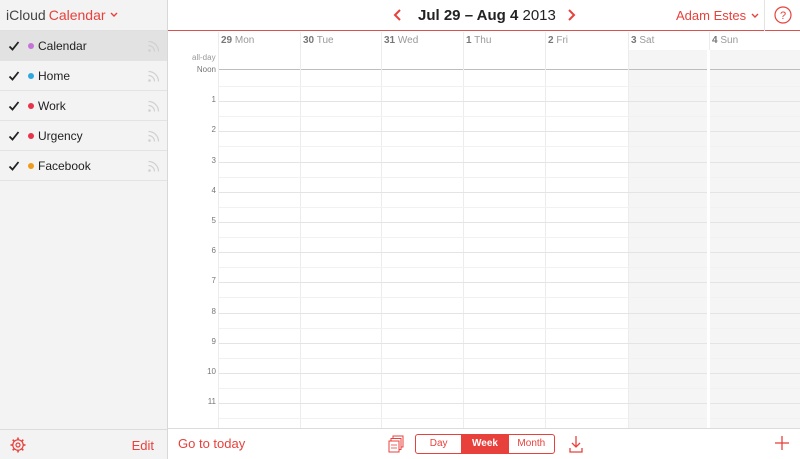 The height and width of the screenshot is (459, 800). I want to click on day-header: 2 Fri, so click(558, 40).